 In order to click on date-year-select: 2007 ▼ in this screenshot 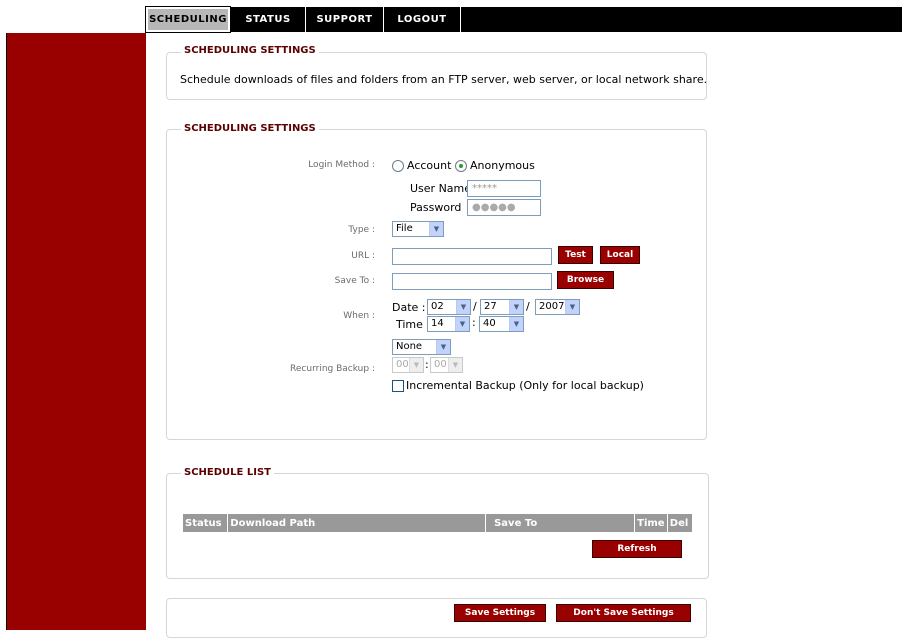, I will do `click(557, 307)`.